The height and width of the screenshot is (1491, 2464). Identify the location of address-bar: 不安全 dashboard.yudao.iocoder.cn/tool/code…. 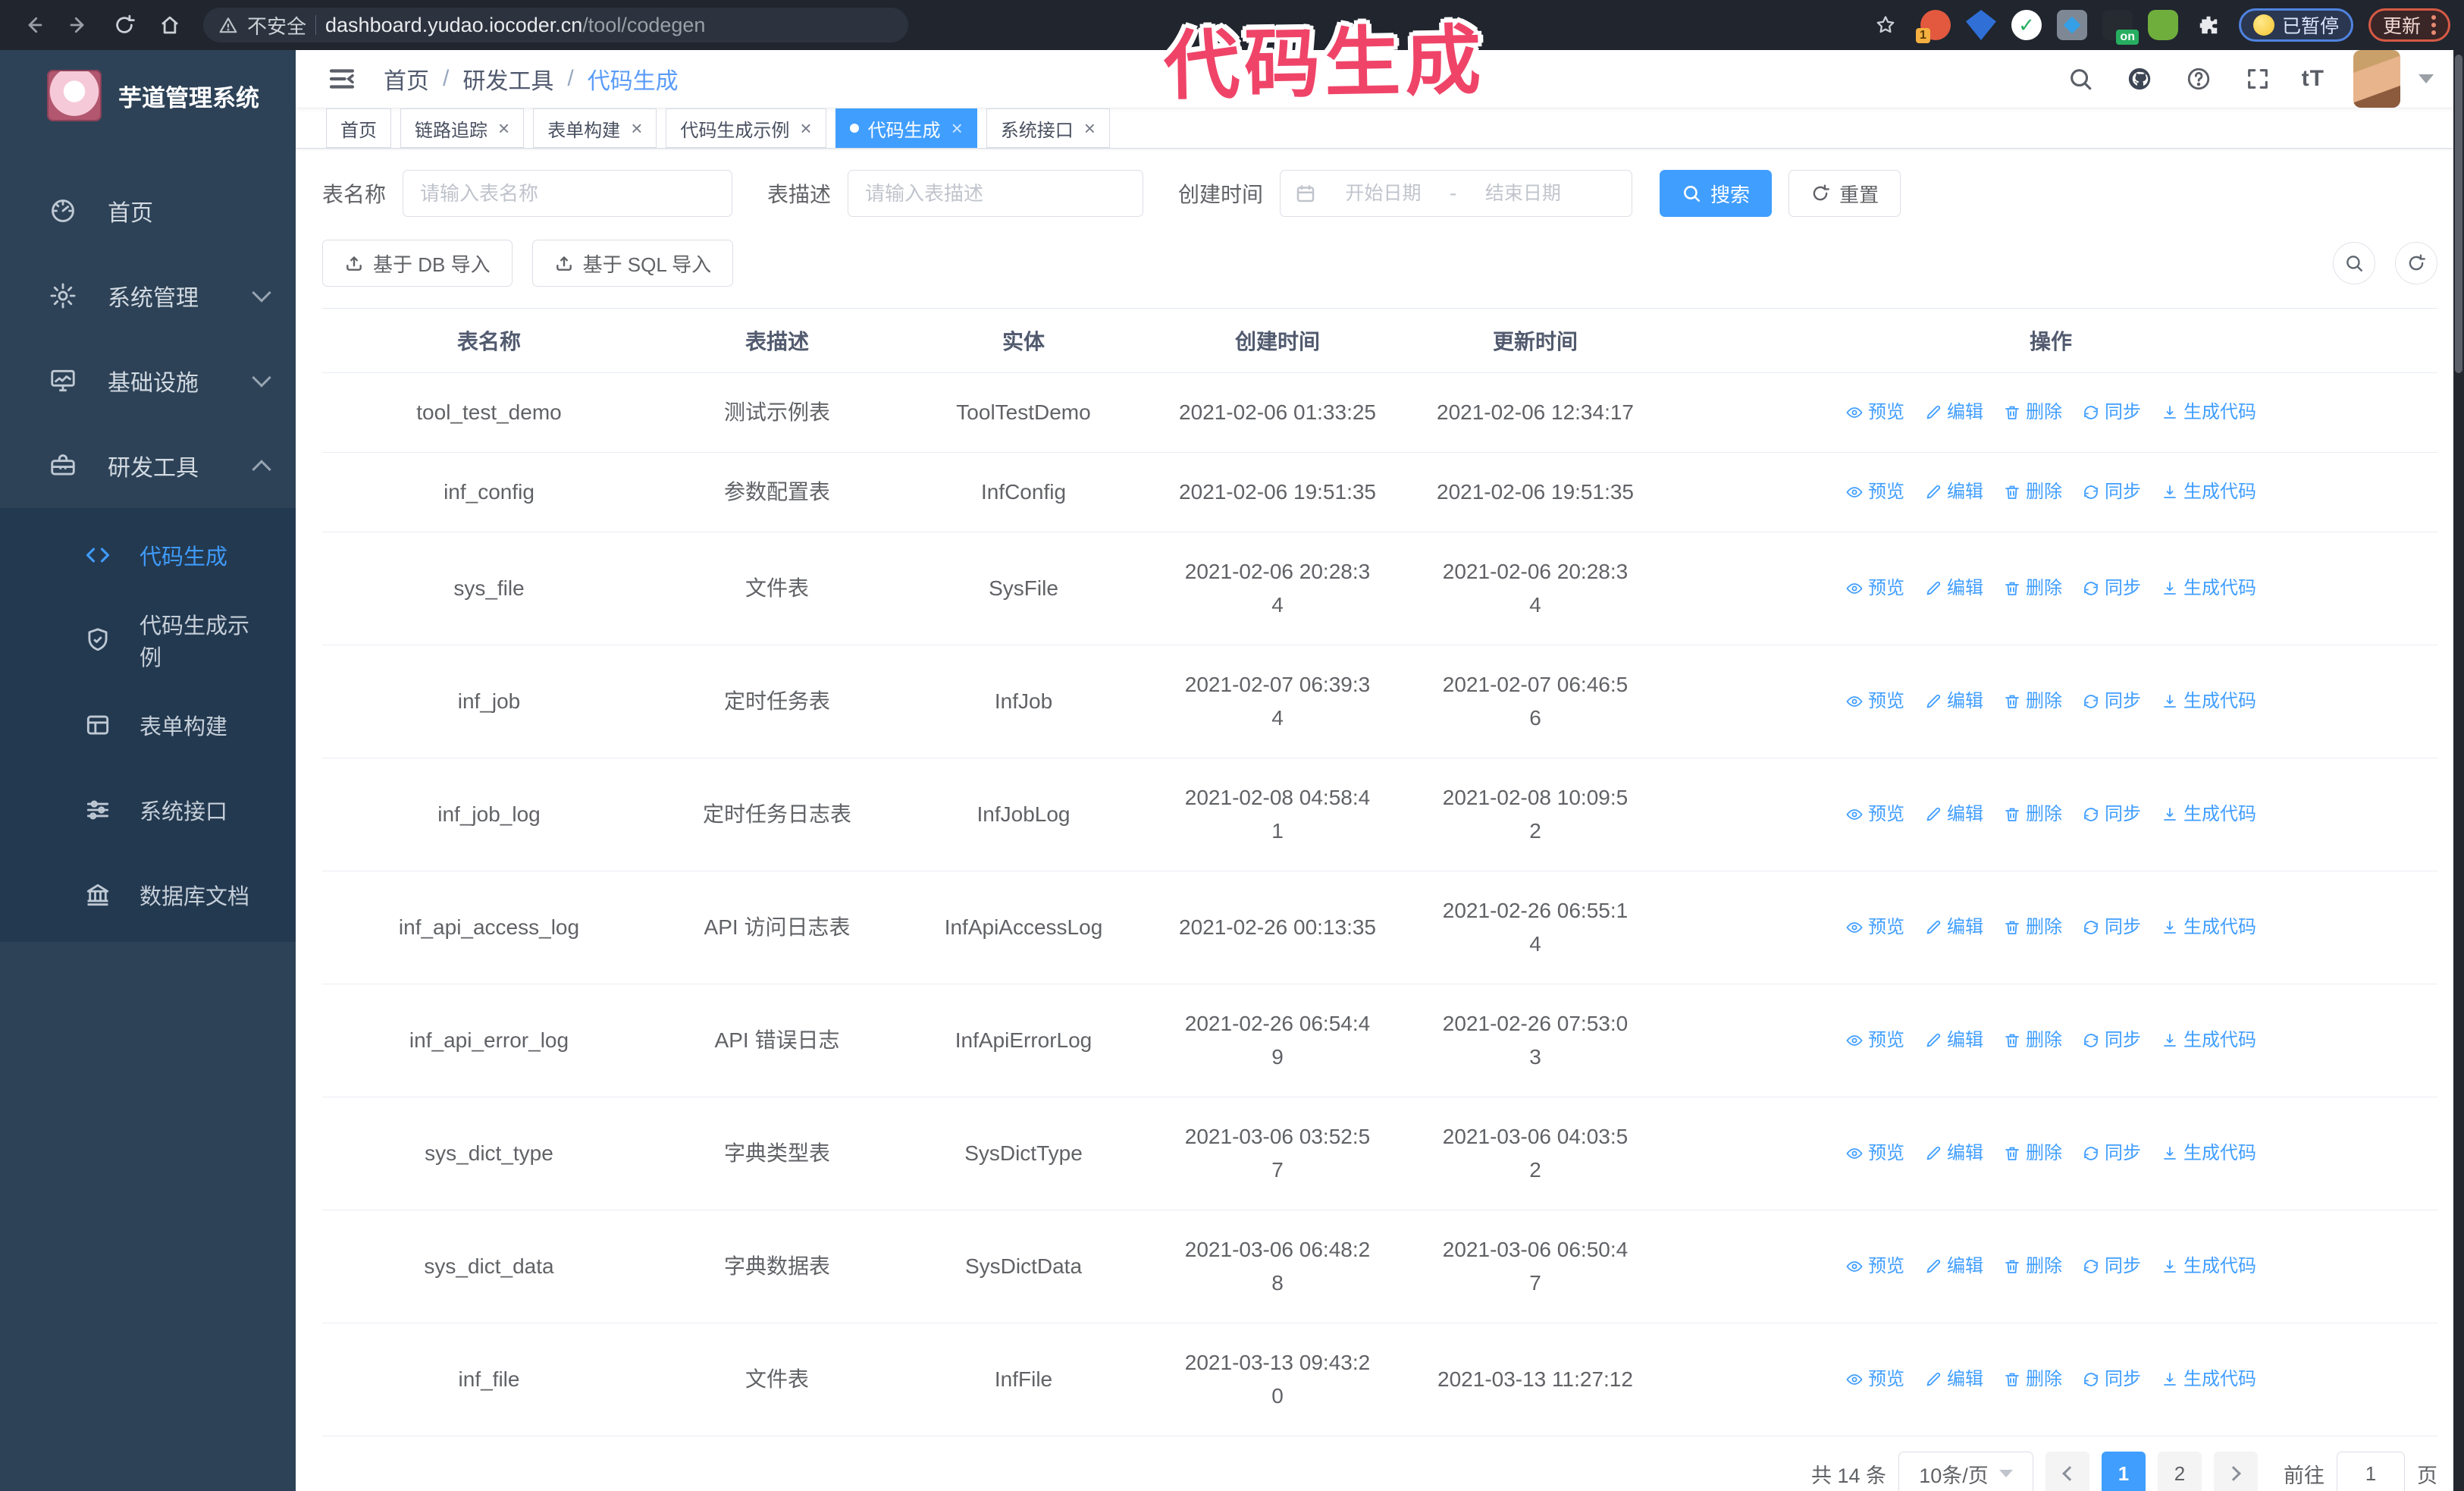
(555, 25).